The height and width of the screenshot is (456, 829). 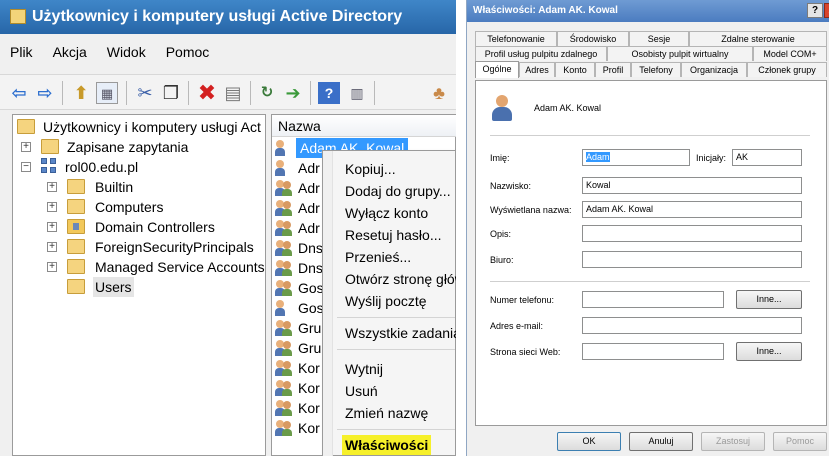 I want to click on cancel-button: Anuluj, so click(x=661, y=441).